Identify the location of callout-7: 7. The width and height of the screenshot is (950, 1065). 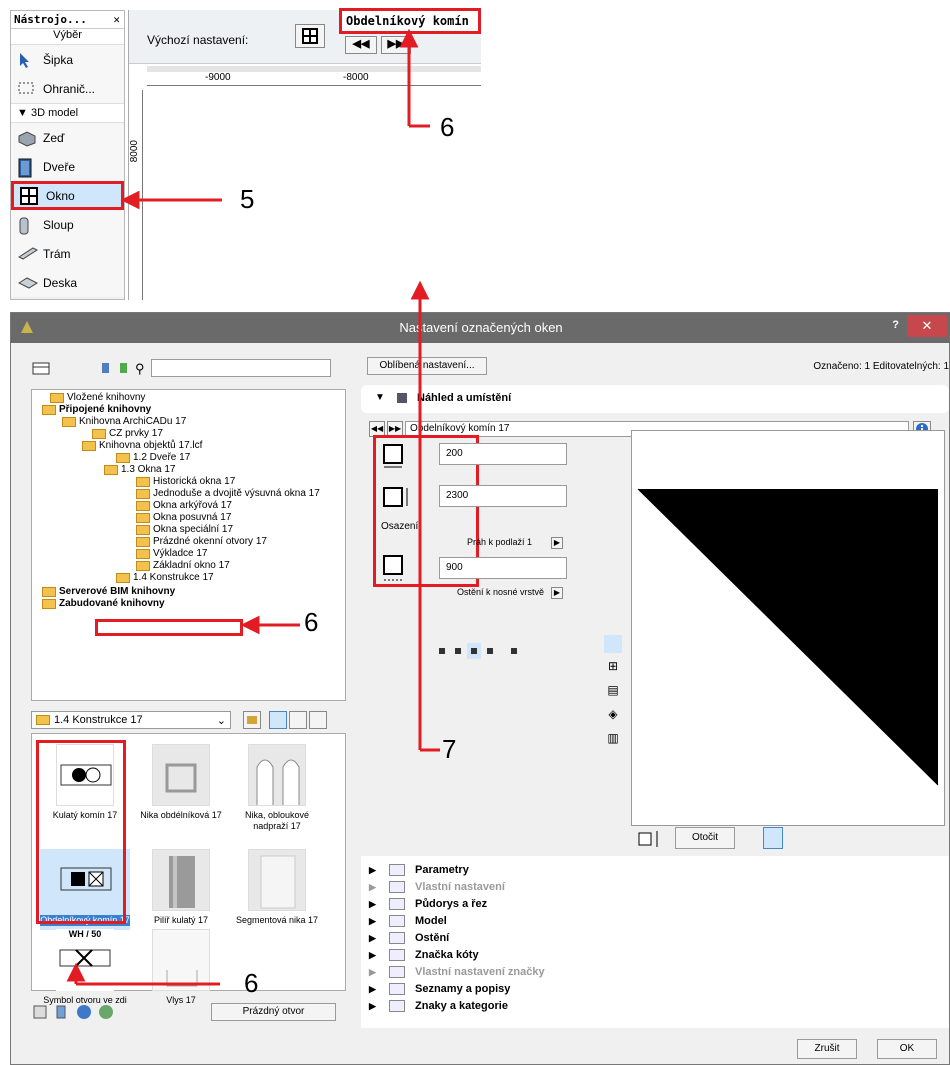
(449, 749).